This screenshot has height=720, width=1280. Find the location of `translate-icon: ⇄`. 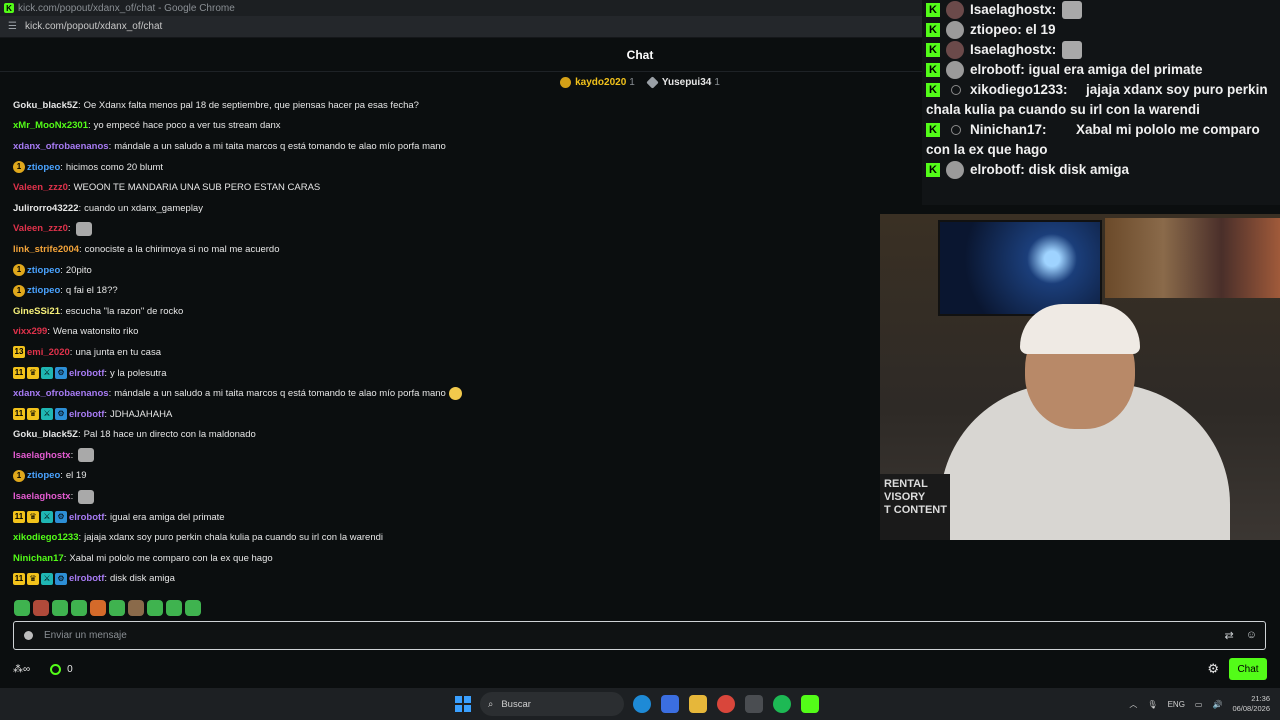

translate-icon: ⇄ is located at coordinates (1229, 635).